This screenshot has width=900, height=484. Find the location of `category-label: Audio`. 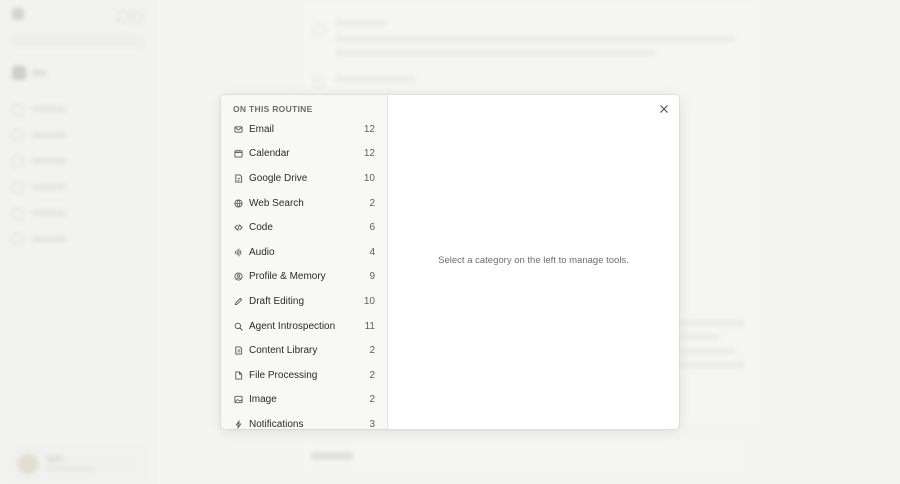

category-label: Audio is located at coordinates (262, 252).